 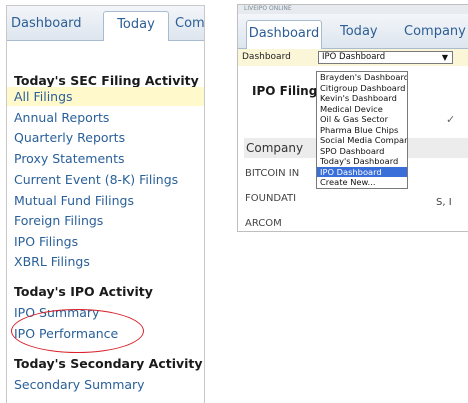 I want to click on link-mutual-fund-filings: Mutual Fund Filings, so click(x=74, y=200).